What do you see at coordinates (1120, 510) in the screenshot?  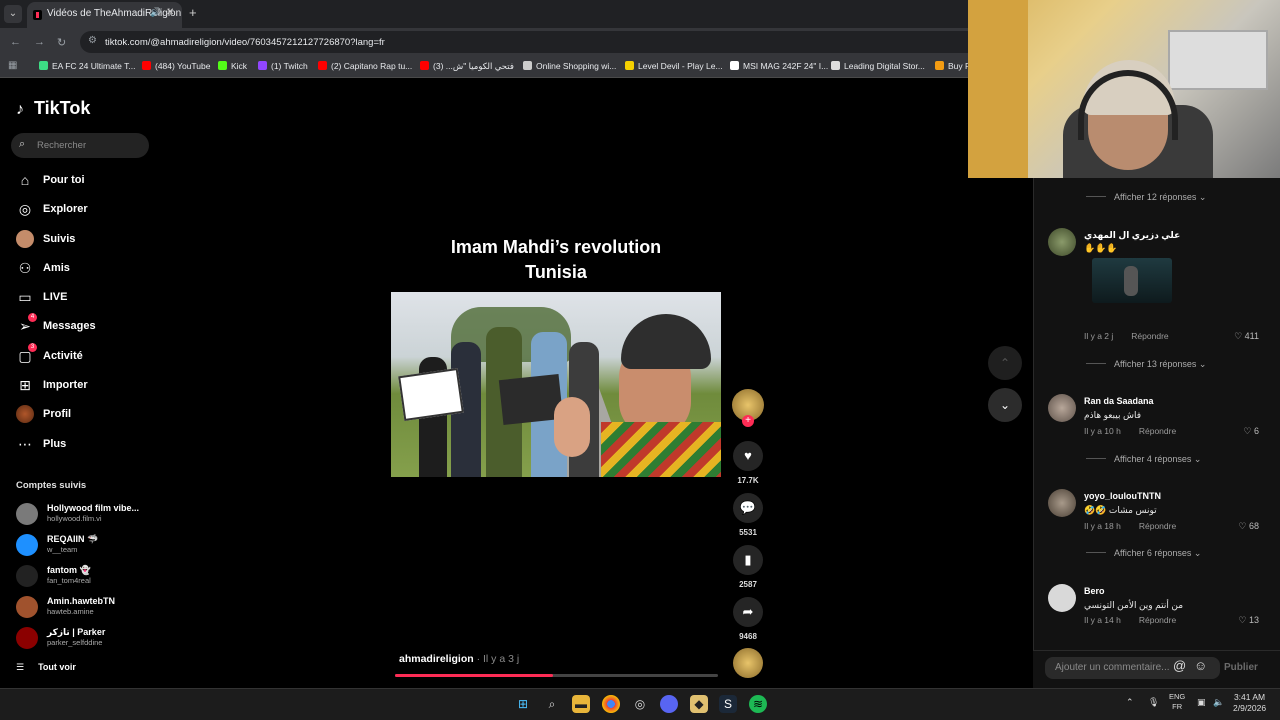 I see `comment-text: 🤣🤣 تونس مشات` at bounding box center [1120, 510].